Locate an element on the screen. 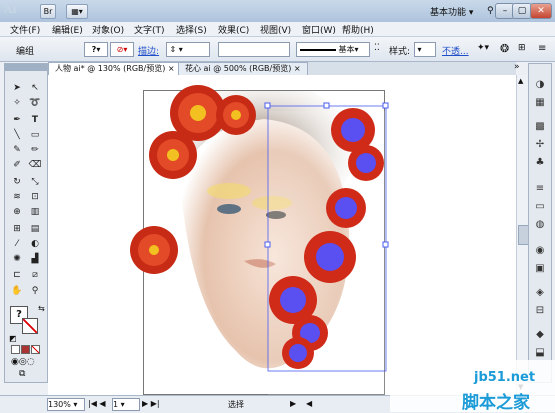  blend-tool-icon: ◐ is located at coordinates (35, 244).